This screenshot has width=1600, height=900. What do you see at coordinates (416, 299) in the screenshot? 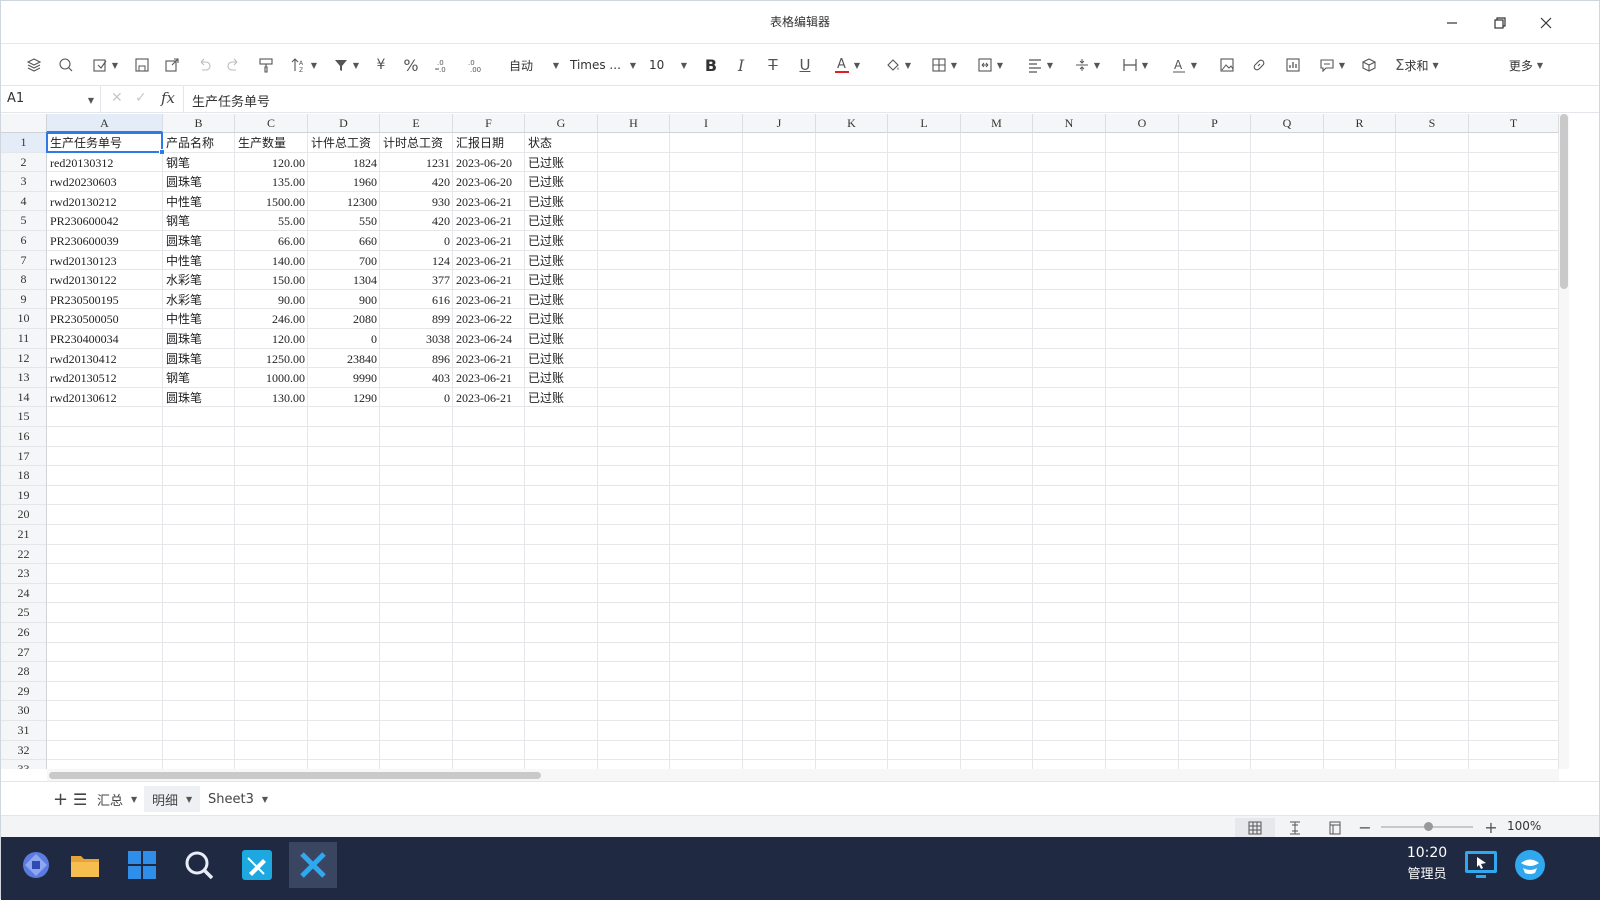
I see `table-cell: 616` at bounding box center [416, 299].